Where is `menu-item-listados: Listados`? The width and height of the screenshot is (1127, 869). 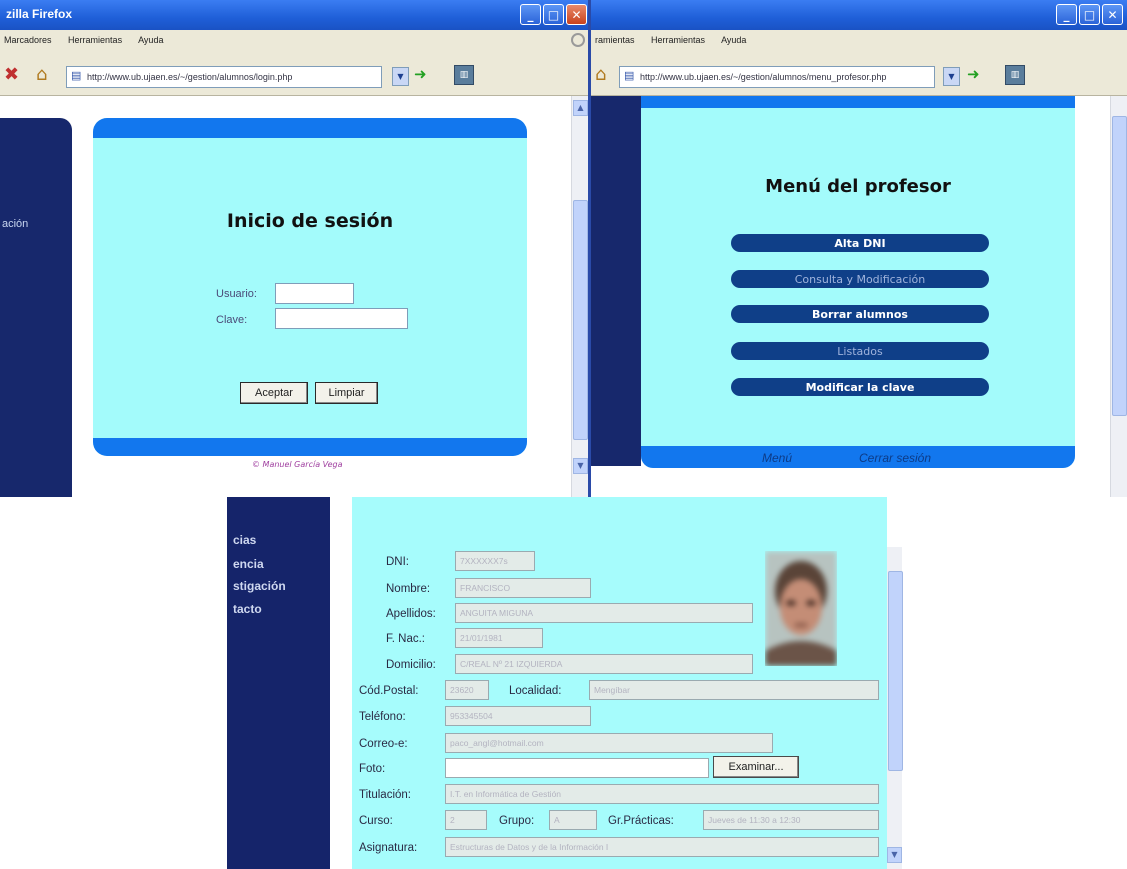
menu-item-listados: Listados is located at coordinates (860, 351).